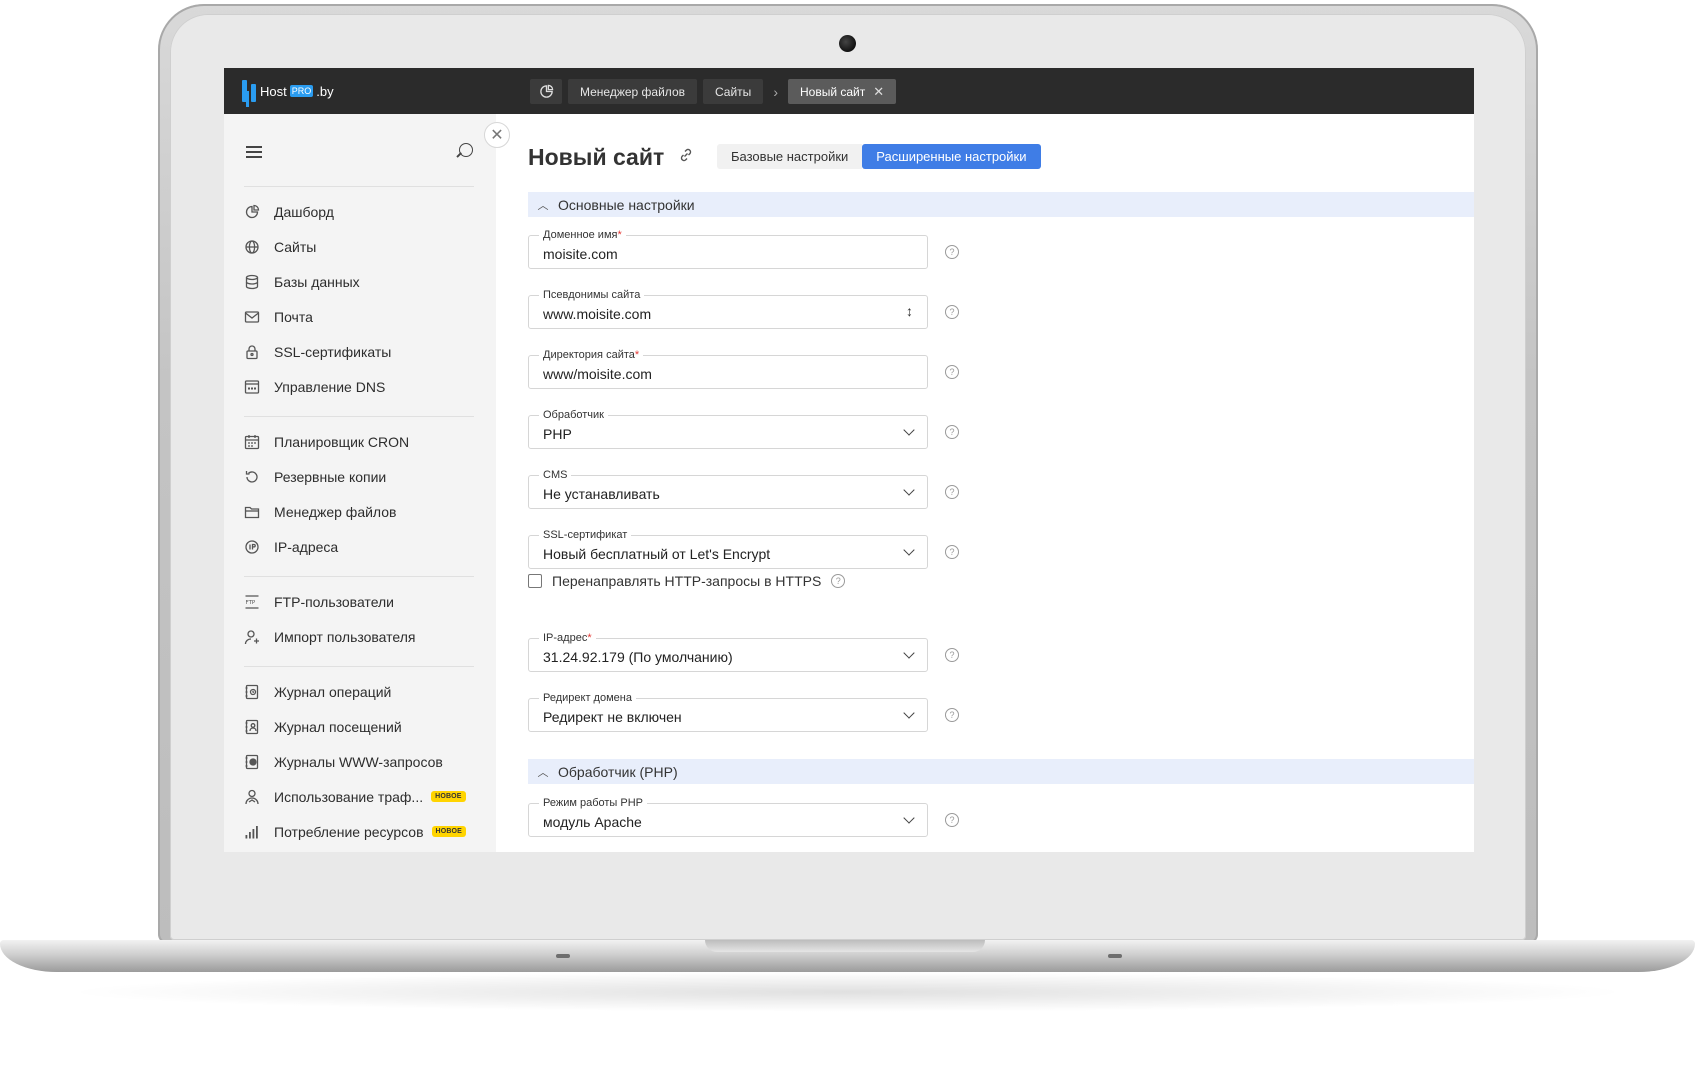  I want to click on sidebar-item-label: Журнал операций, so click(333, 691).